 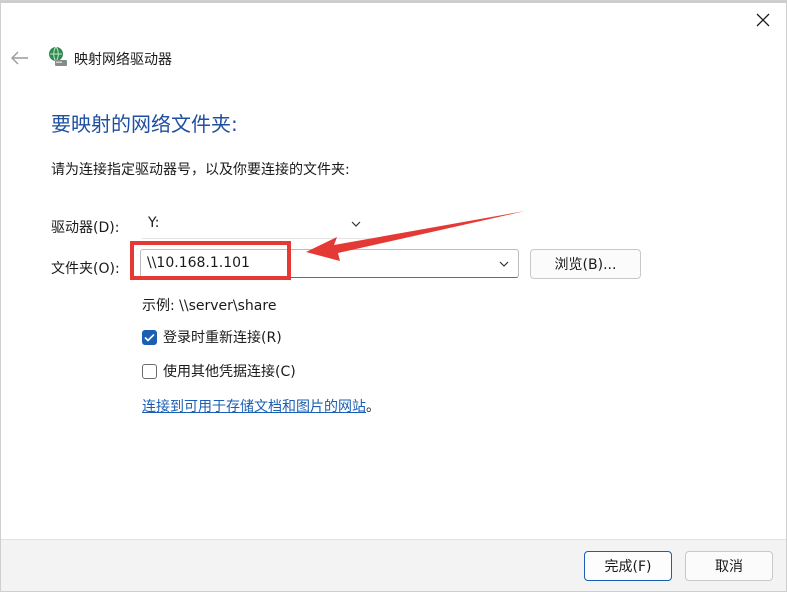 I want to click on instruction-text: 请为连接指定驱动器号，以及你要连接的文件夹:, so click(x=200, y=170).